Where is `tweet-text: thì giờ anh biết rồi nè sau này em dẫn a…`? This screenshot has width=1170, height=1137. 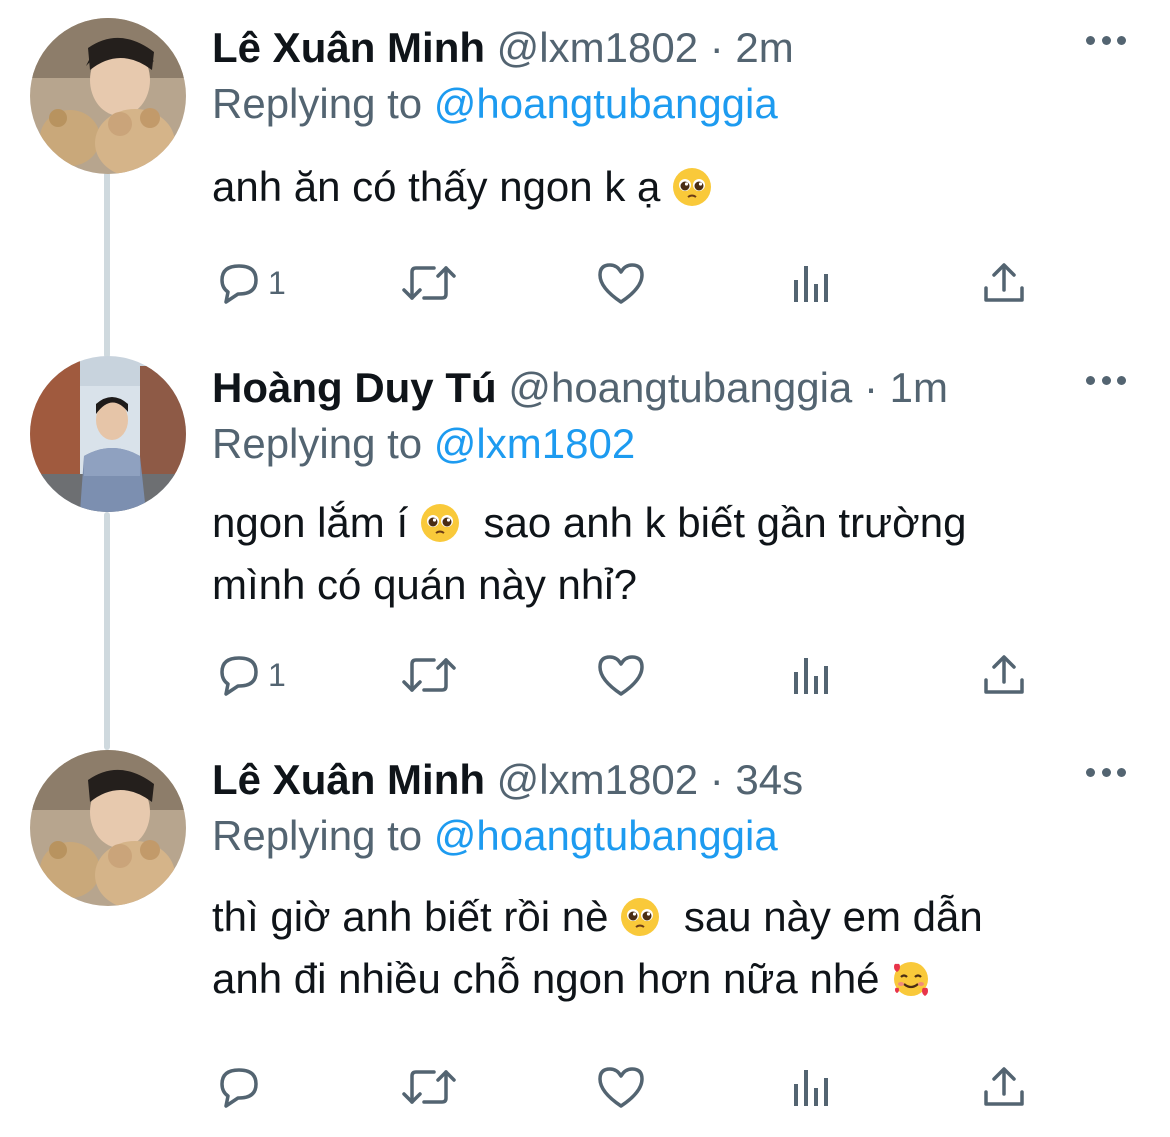
tweet-text: thì giờ anh biết rồi nè sau này em dẫn a… is located at coordinates (662, 948).